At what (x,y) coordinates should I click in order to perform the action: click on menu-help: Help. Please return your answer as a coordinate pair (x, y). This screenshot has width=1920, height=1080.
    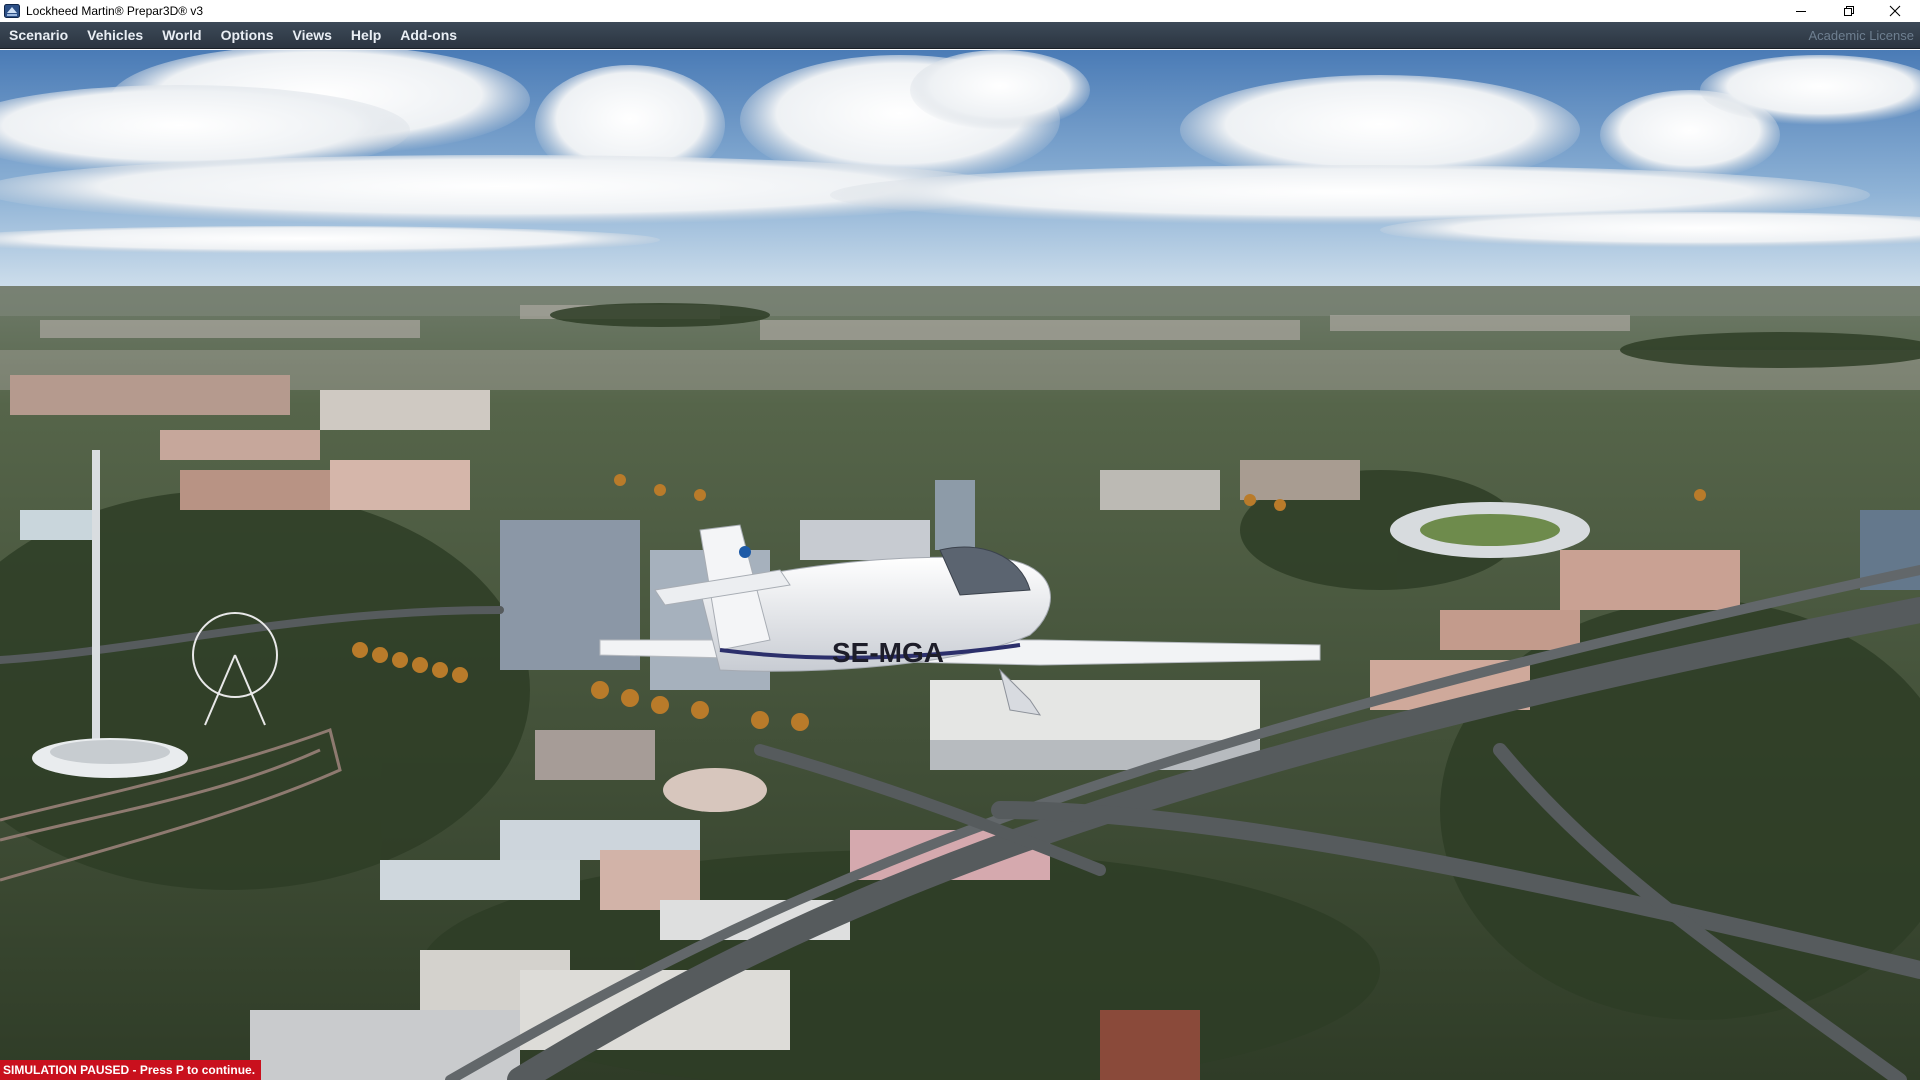
    Looking at the image, I should click on (366, 35).